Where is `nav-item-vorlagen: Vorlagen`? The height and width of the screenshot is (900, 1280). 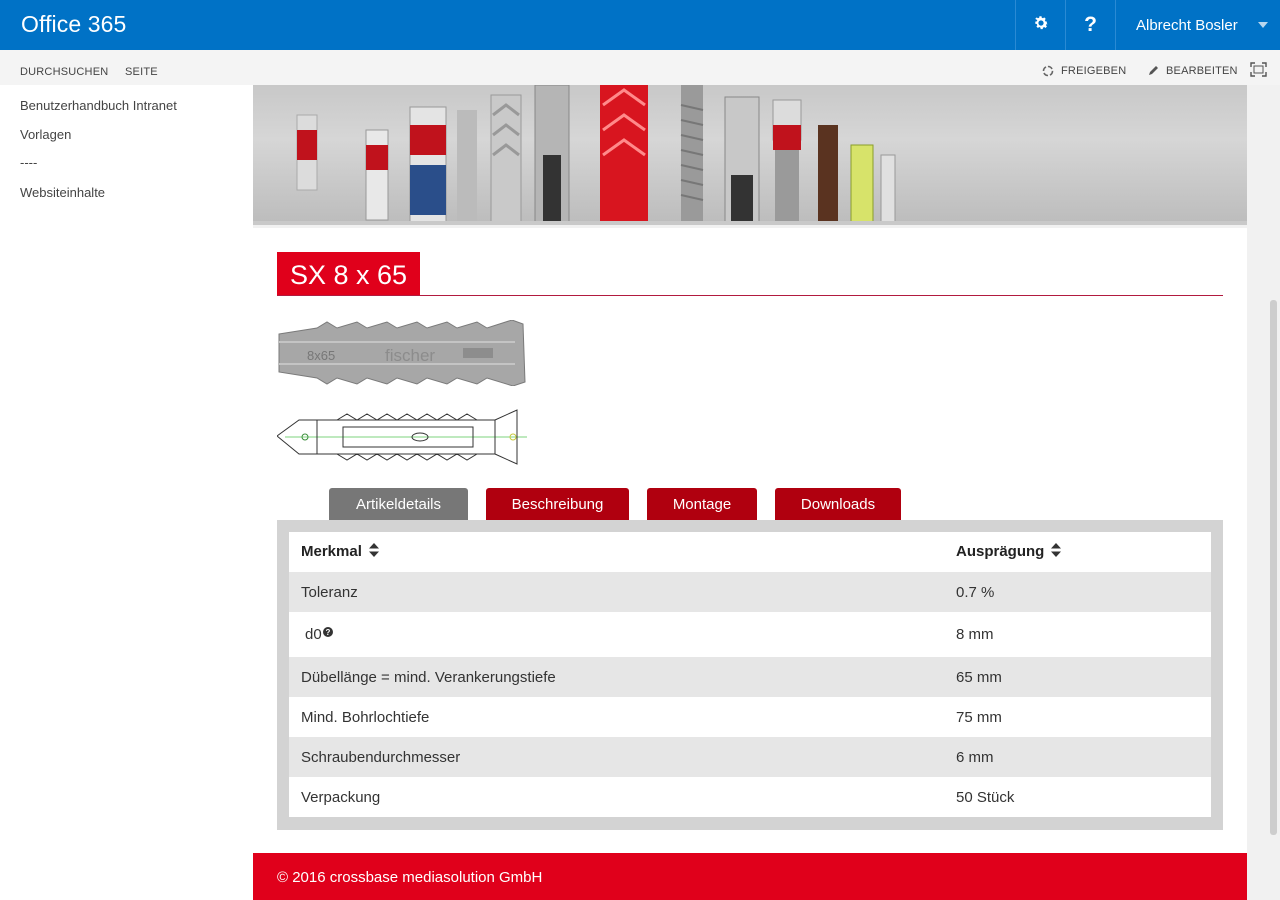
nav-item-vorlagen: Vorlagen is located at coordinates (45, 134).